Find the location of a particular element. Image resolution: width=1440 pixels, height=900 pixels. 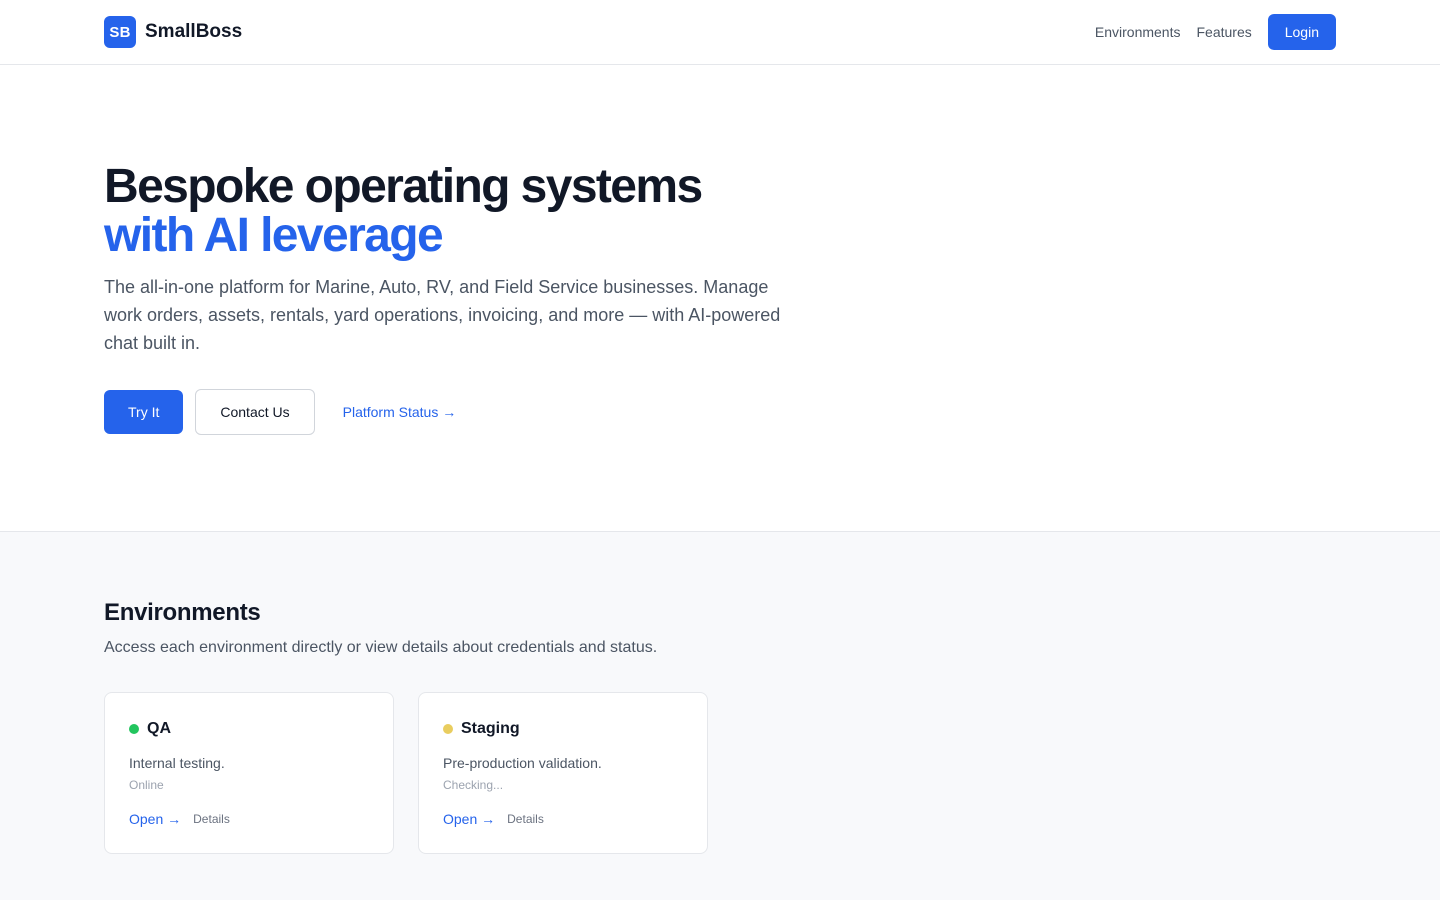

hero-actions: Try It Contact Us Platform Status → is located at coordinates (280, 412).